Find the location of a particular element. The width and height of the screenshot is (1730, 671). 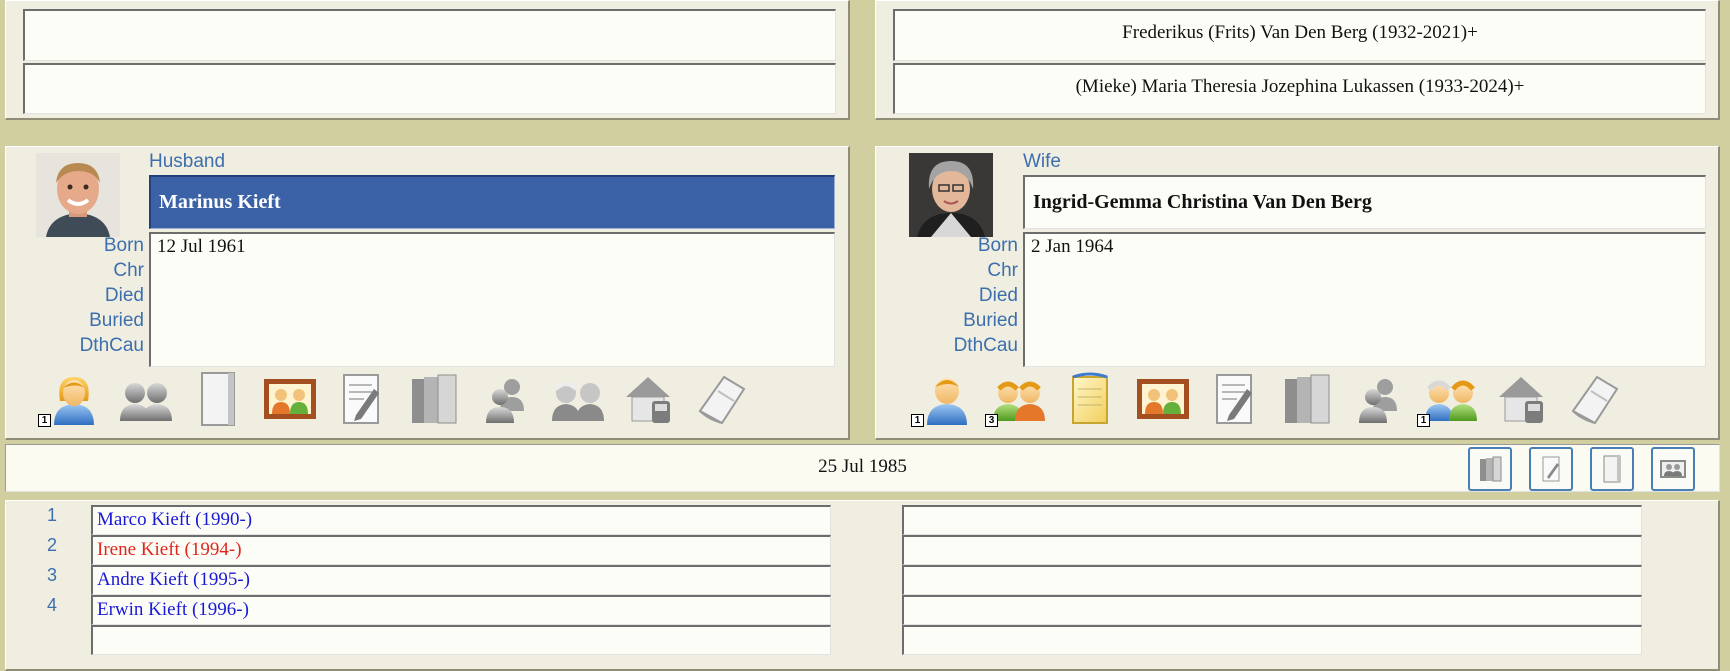

marriage-books-button is located at coordinates (1490, 469).